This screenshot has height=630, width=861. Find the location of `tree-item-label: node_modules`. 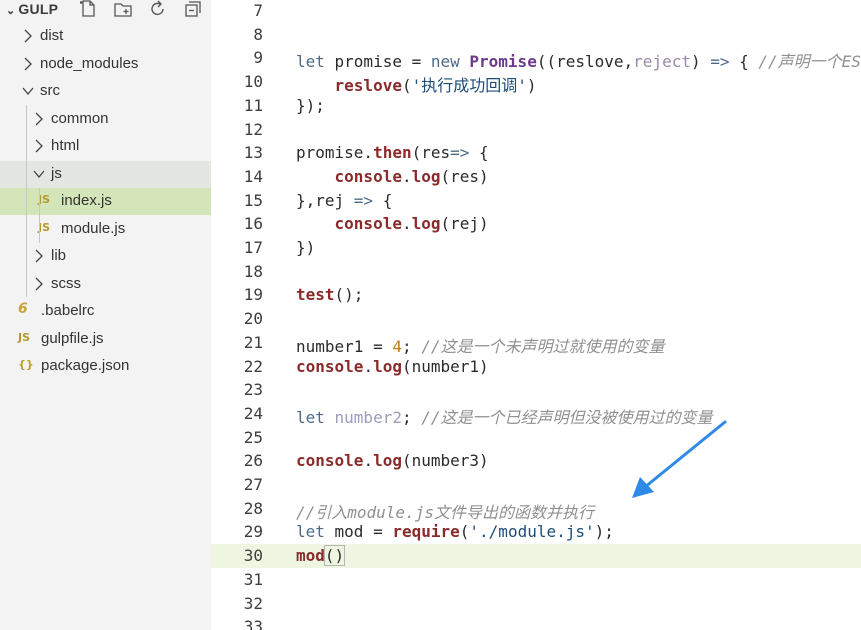

tree-item-label: node_modules is located at coordinates (89, 63).